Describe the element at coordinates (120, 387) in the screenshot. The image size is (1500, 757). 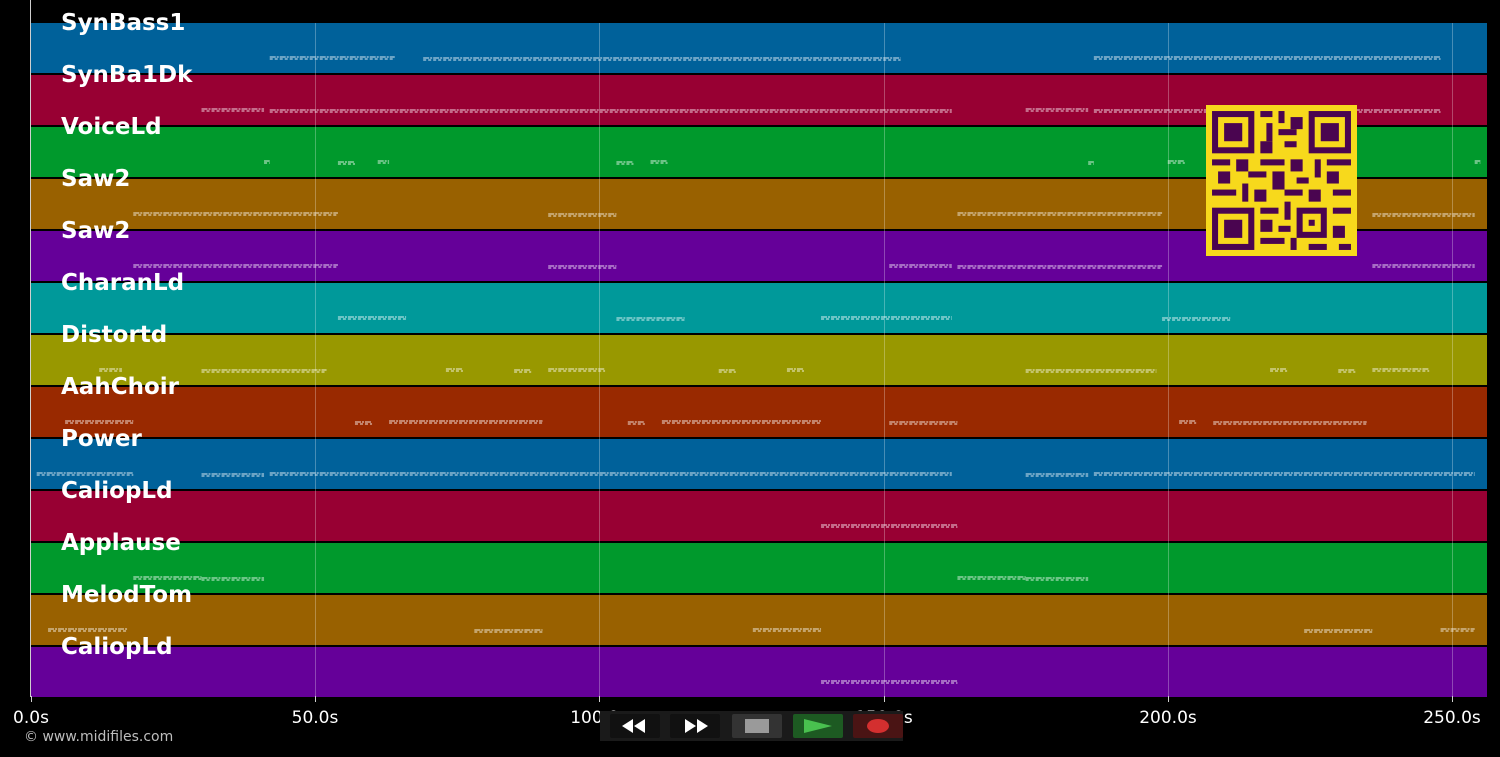
I see `track-label: AahChoir` at that location.